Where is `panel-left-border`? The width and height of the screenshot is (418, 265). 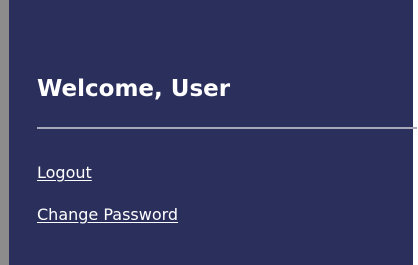
panel-left-border is located at coordinates (4, 132).